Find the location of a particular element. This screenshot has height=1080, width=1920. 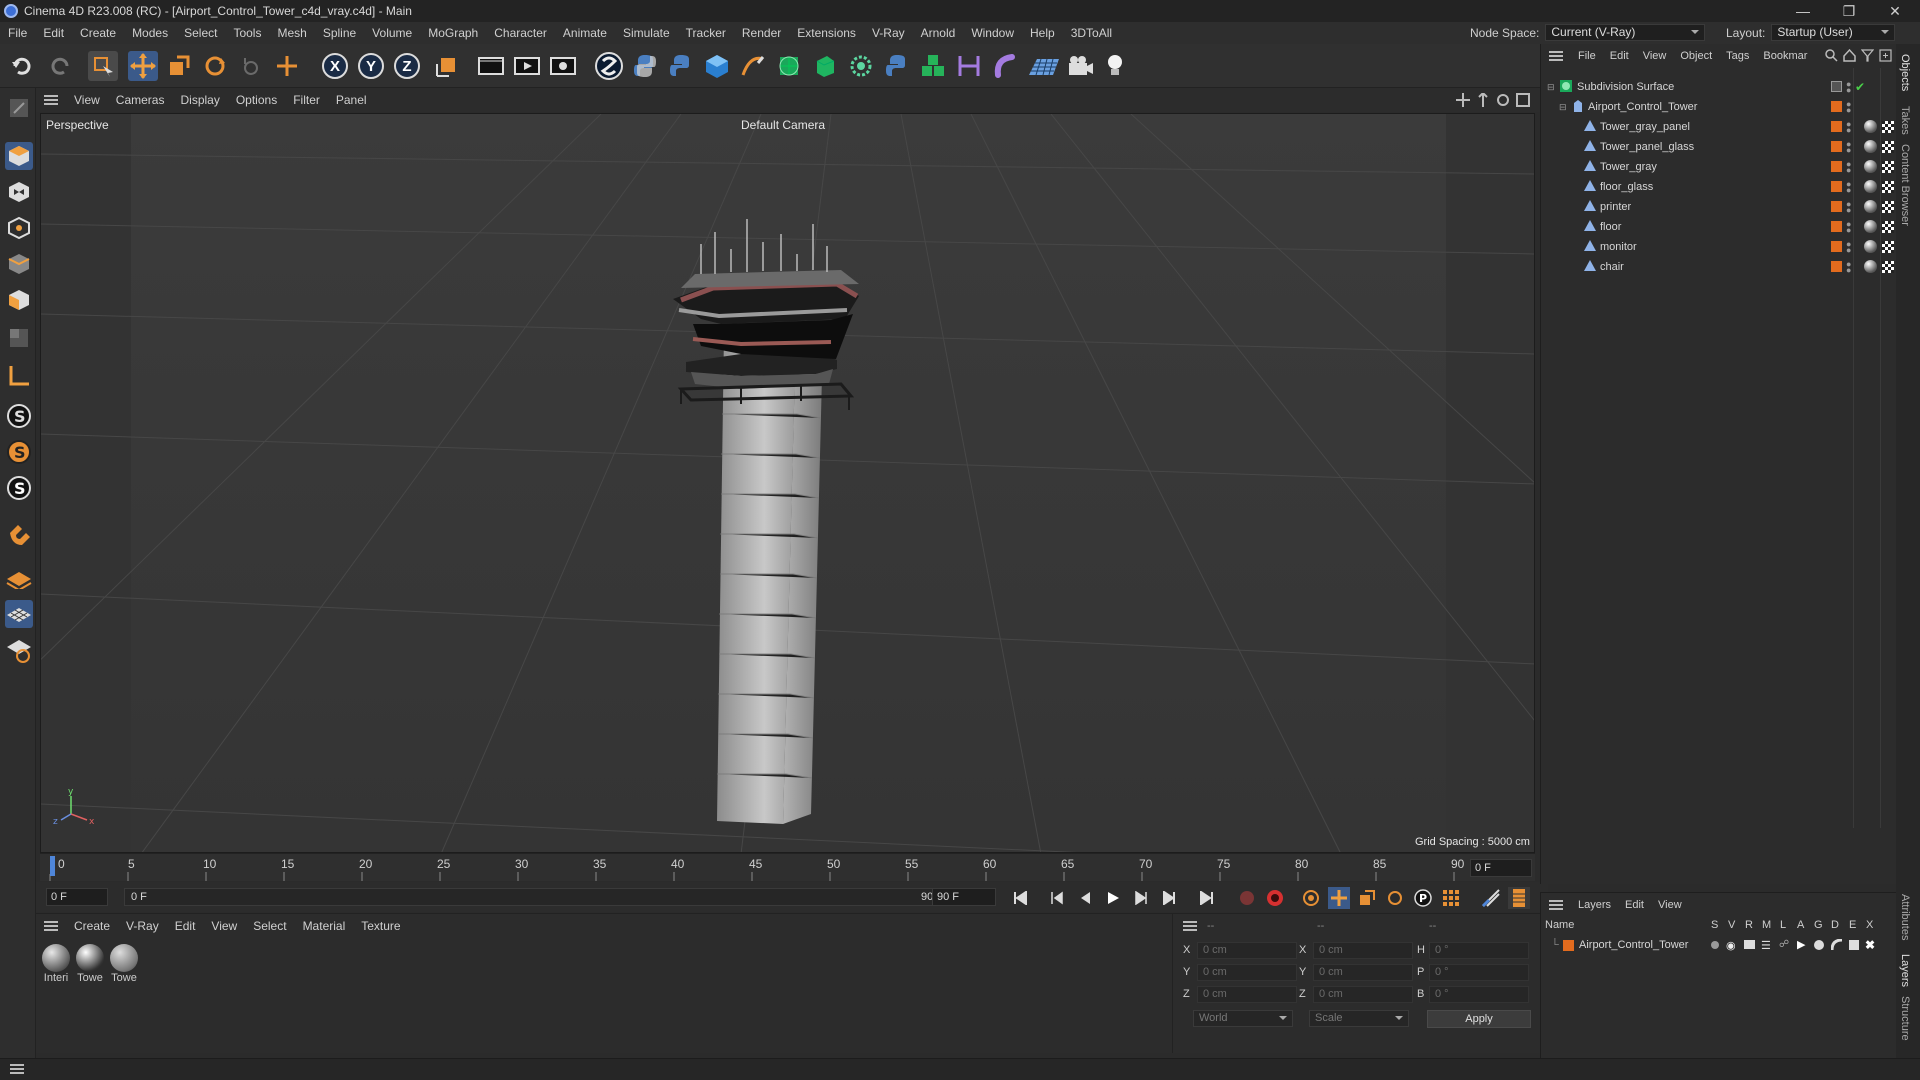

layer-generator-icon is located at coordinates (1819, 946).